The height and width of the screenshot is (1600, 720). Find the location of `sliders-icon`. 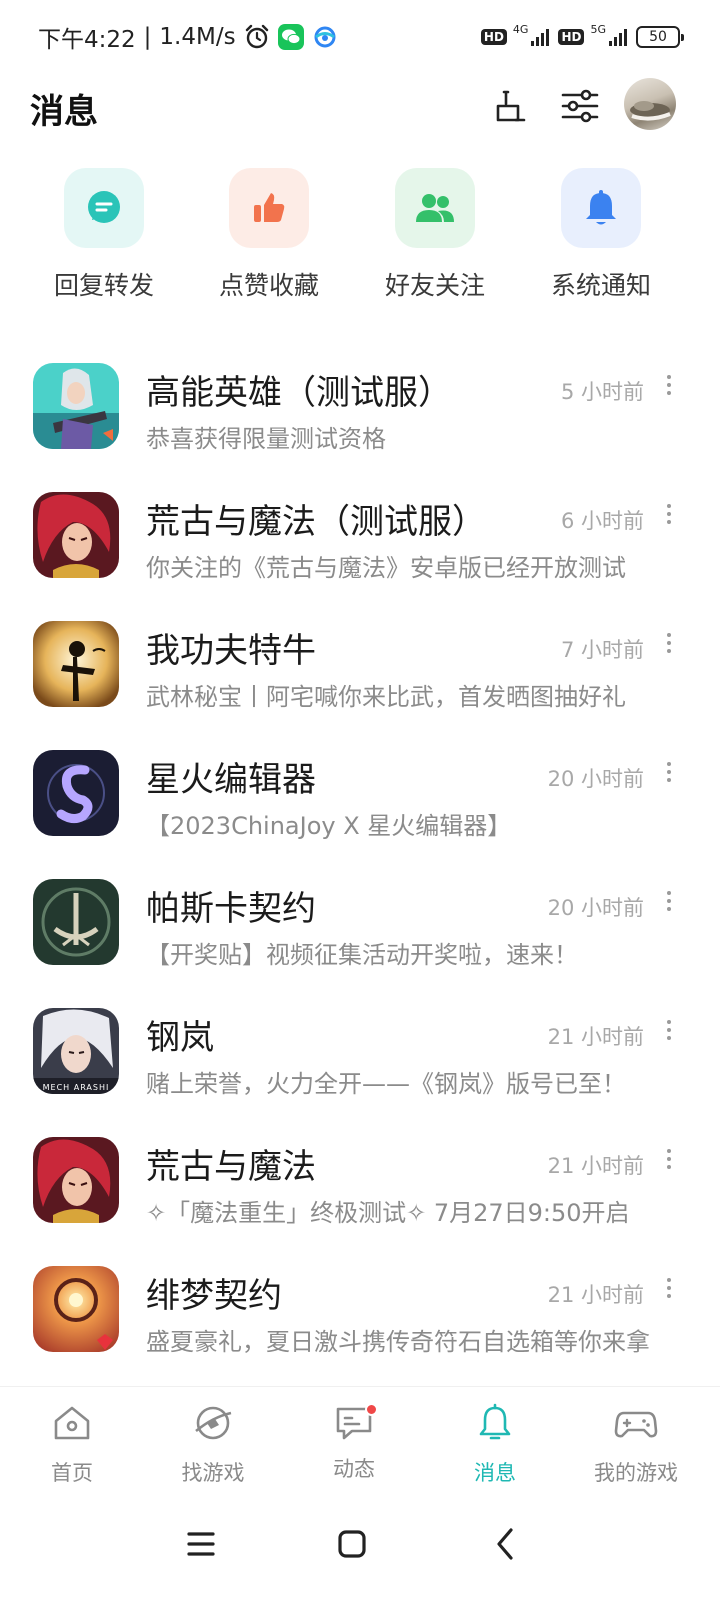

sliders-icon is located at coordinates (580, 106).